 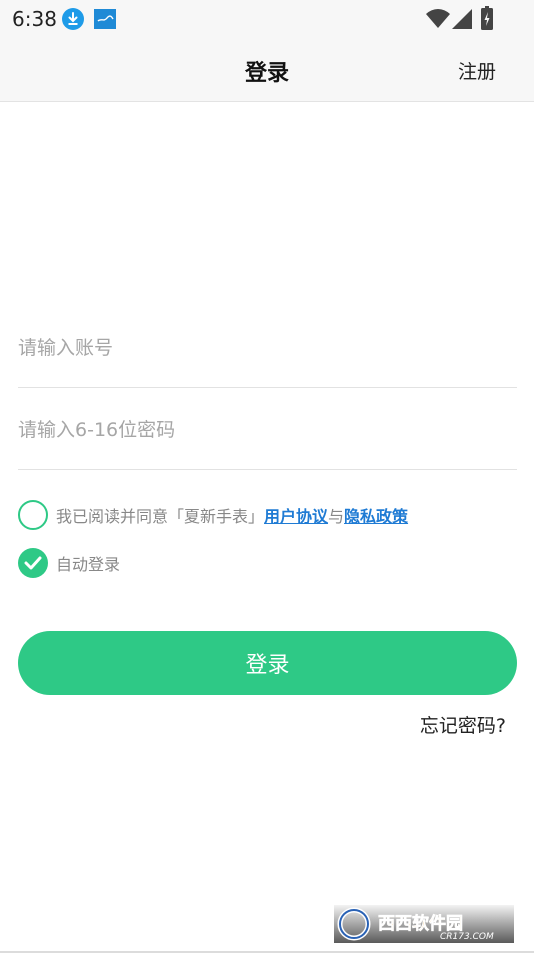 I want to click on auto-login-checkbox, so click(x=33, y=563).